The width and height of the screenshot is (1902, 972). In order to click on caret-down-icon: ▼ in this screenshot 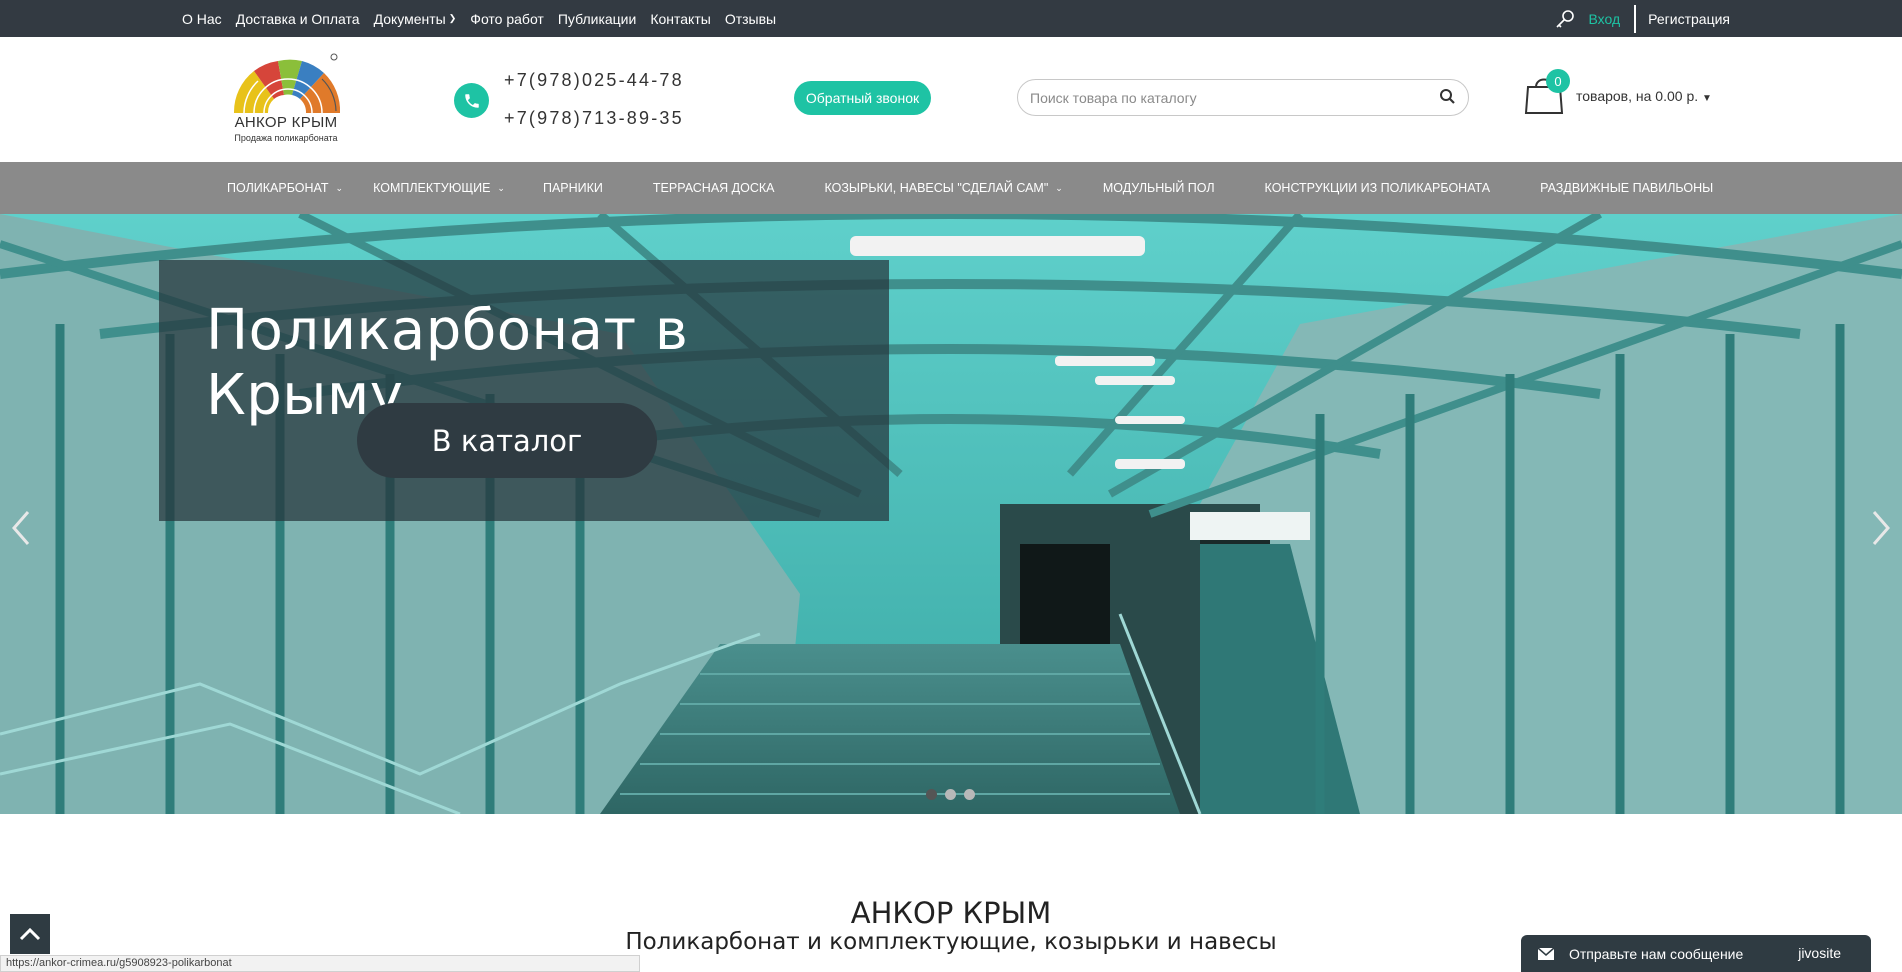, I will do `click(1707, 98)`.